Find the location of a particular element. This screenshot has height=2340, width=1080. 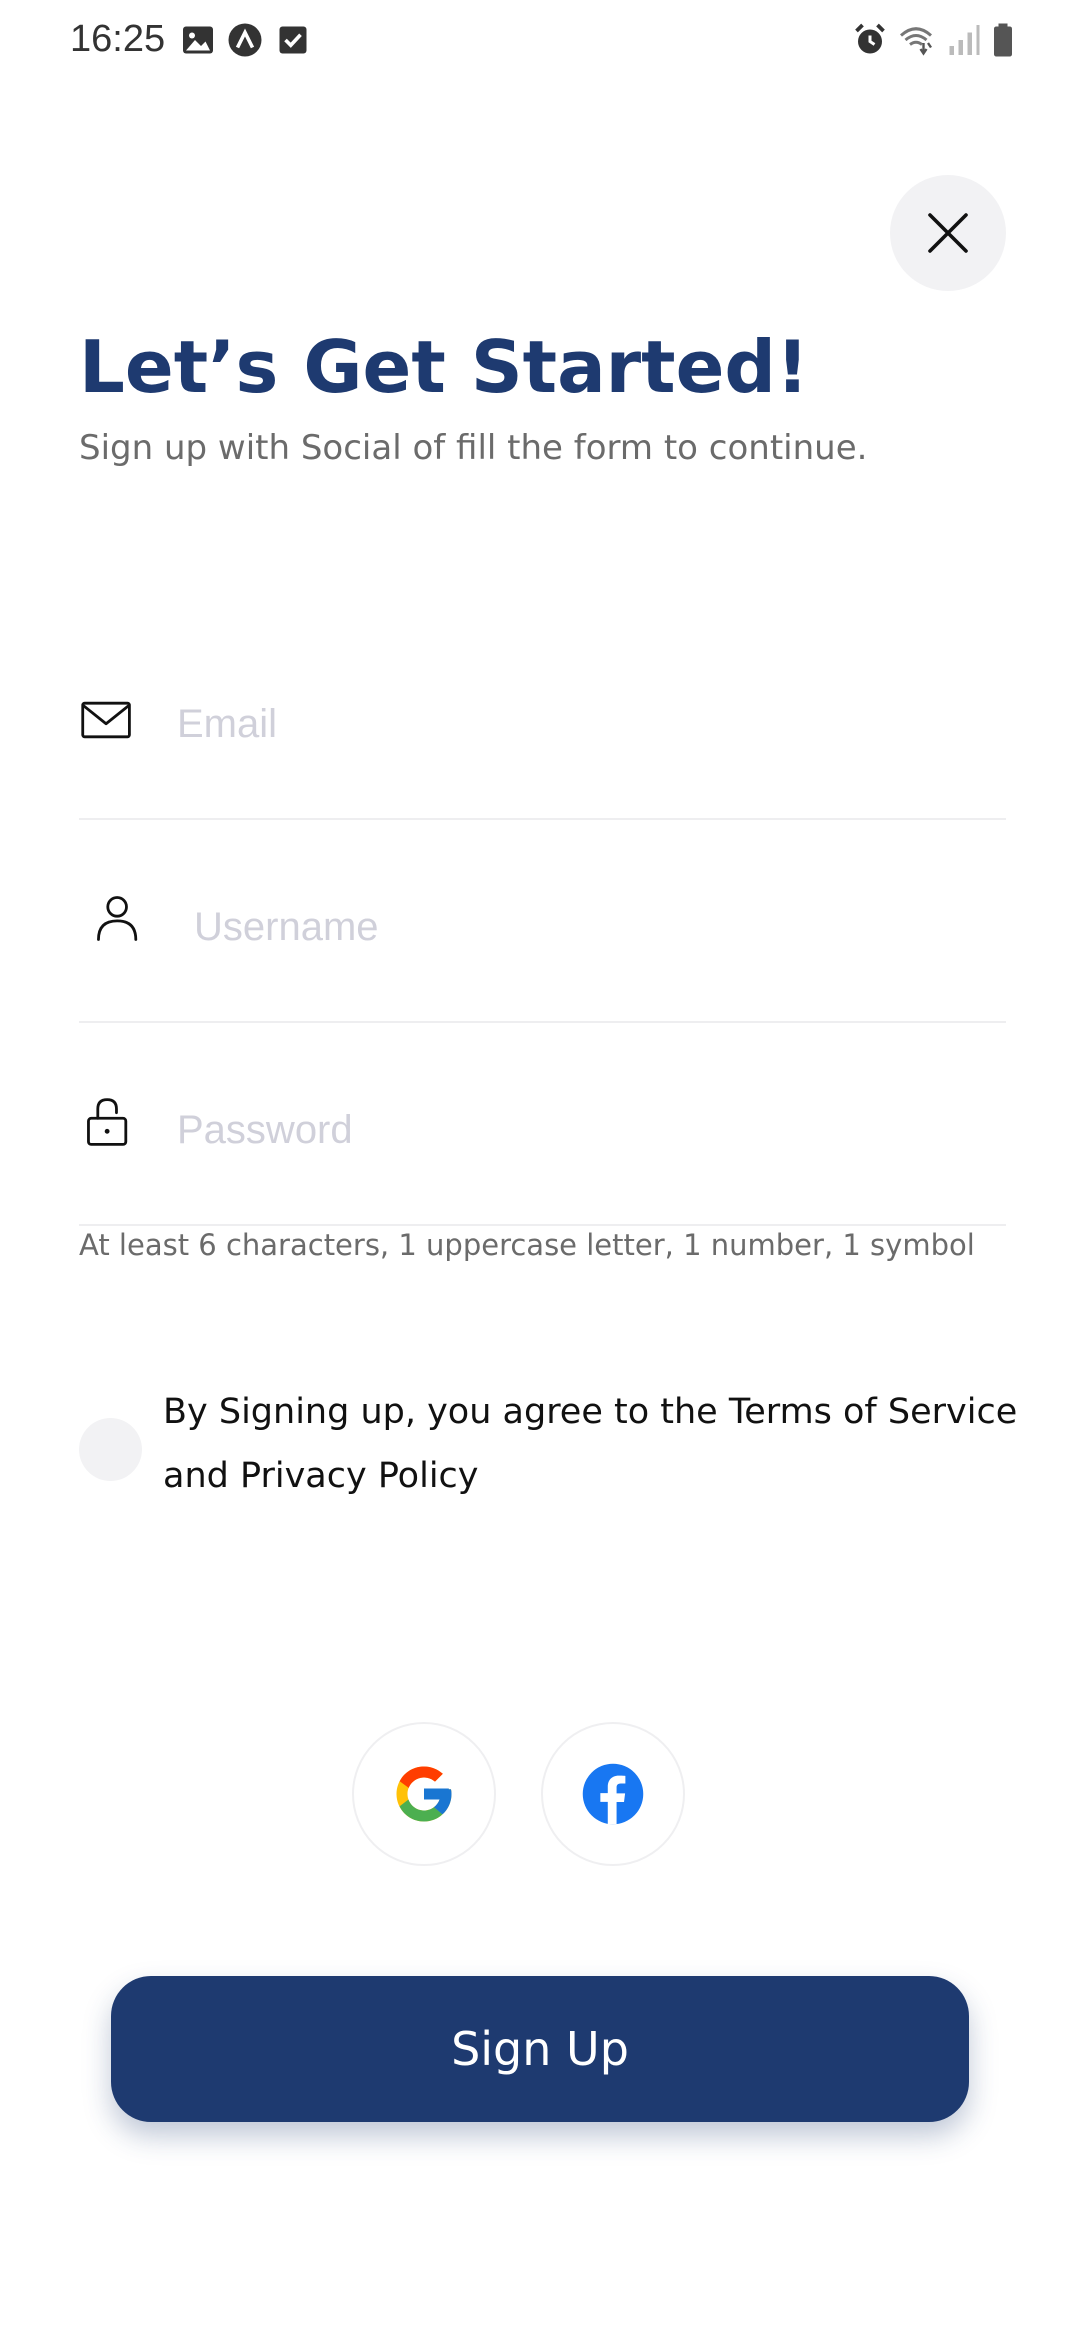

terms-checkbox is located at coordinates (110, 1449).